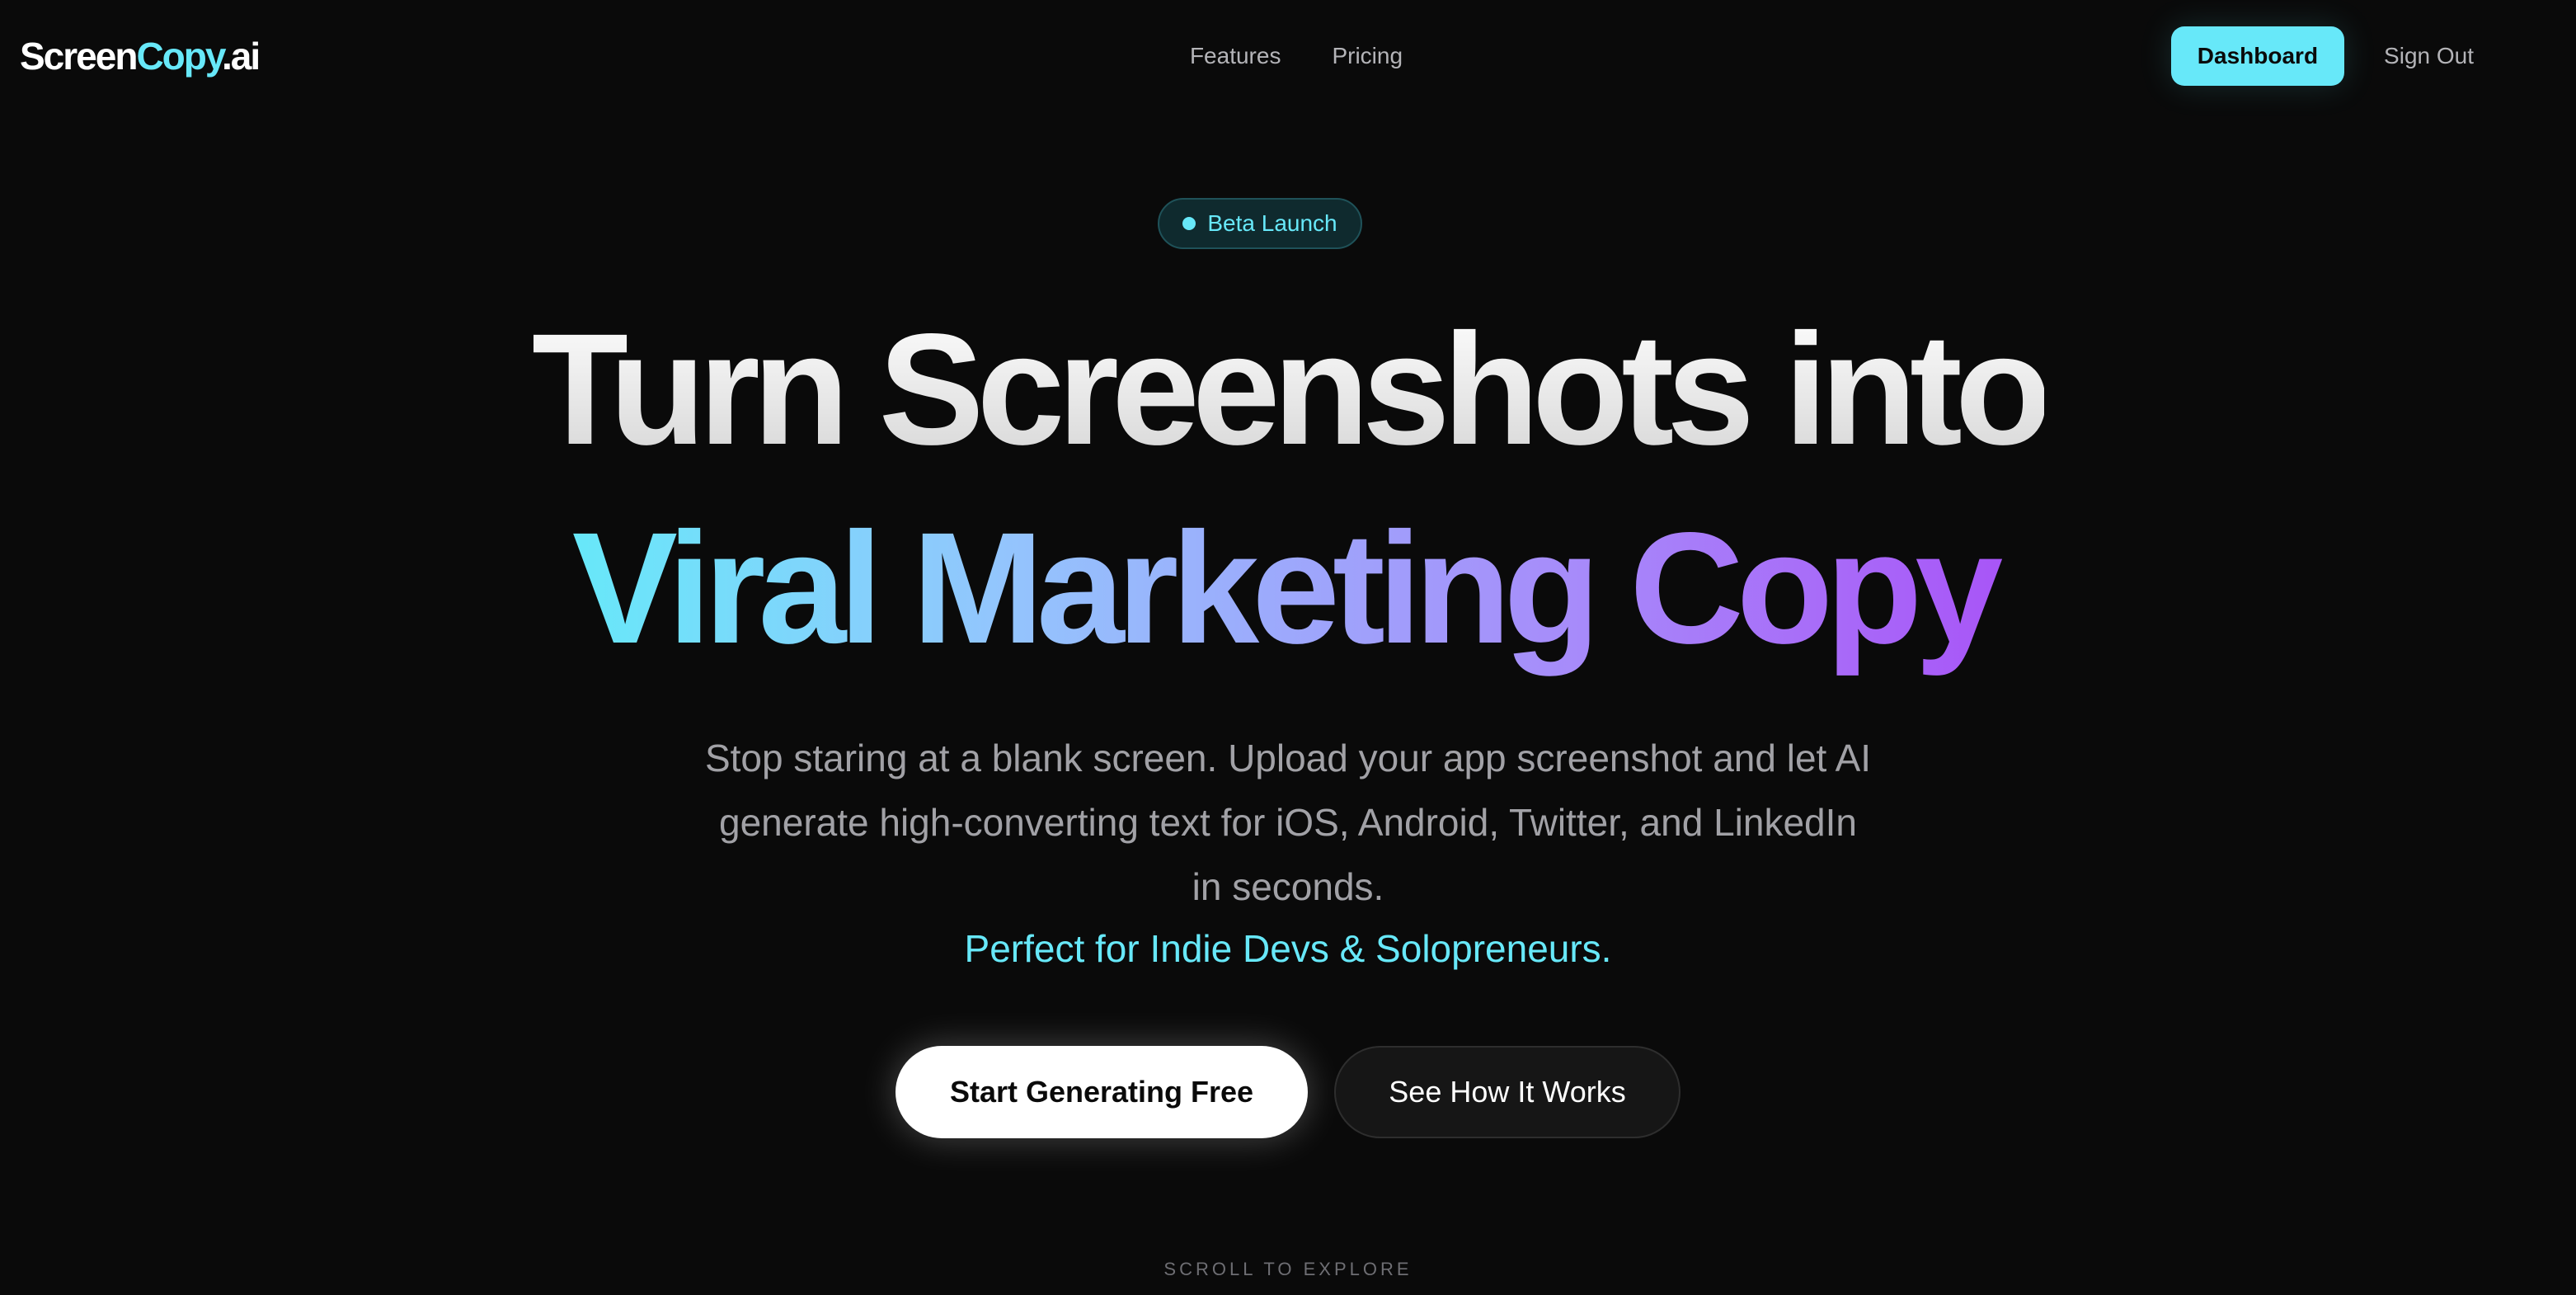  I want to click on headline-line2-gradient-text: Viral Marketing Copy, so click(1288, 587).